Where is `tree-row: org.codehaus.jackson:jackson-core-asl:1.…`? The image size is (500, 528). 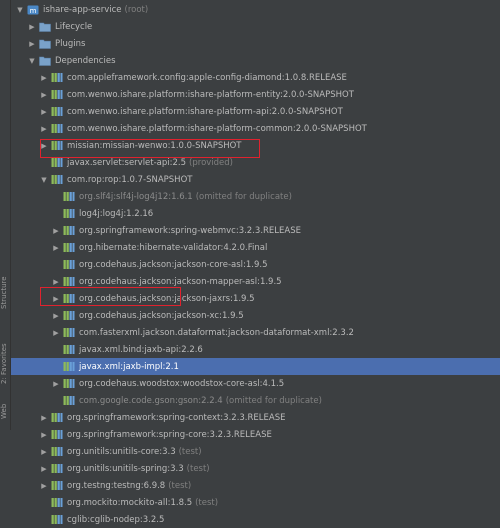 tree-row: org.codehaus.jackson:jackson-core-asl:1.… is located at coordinates (255, 264).